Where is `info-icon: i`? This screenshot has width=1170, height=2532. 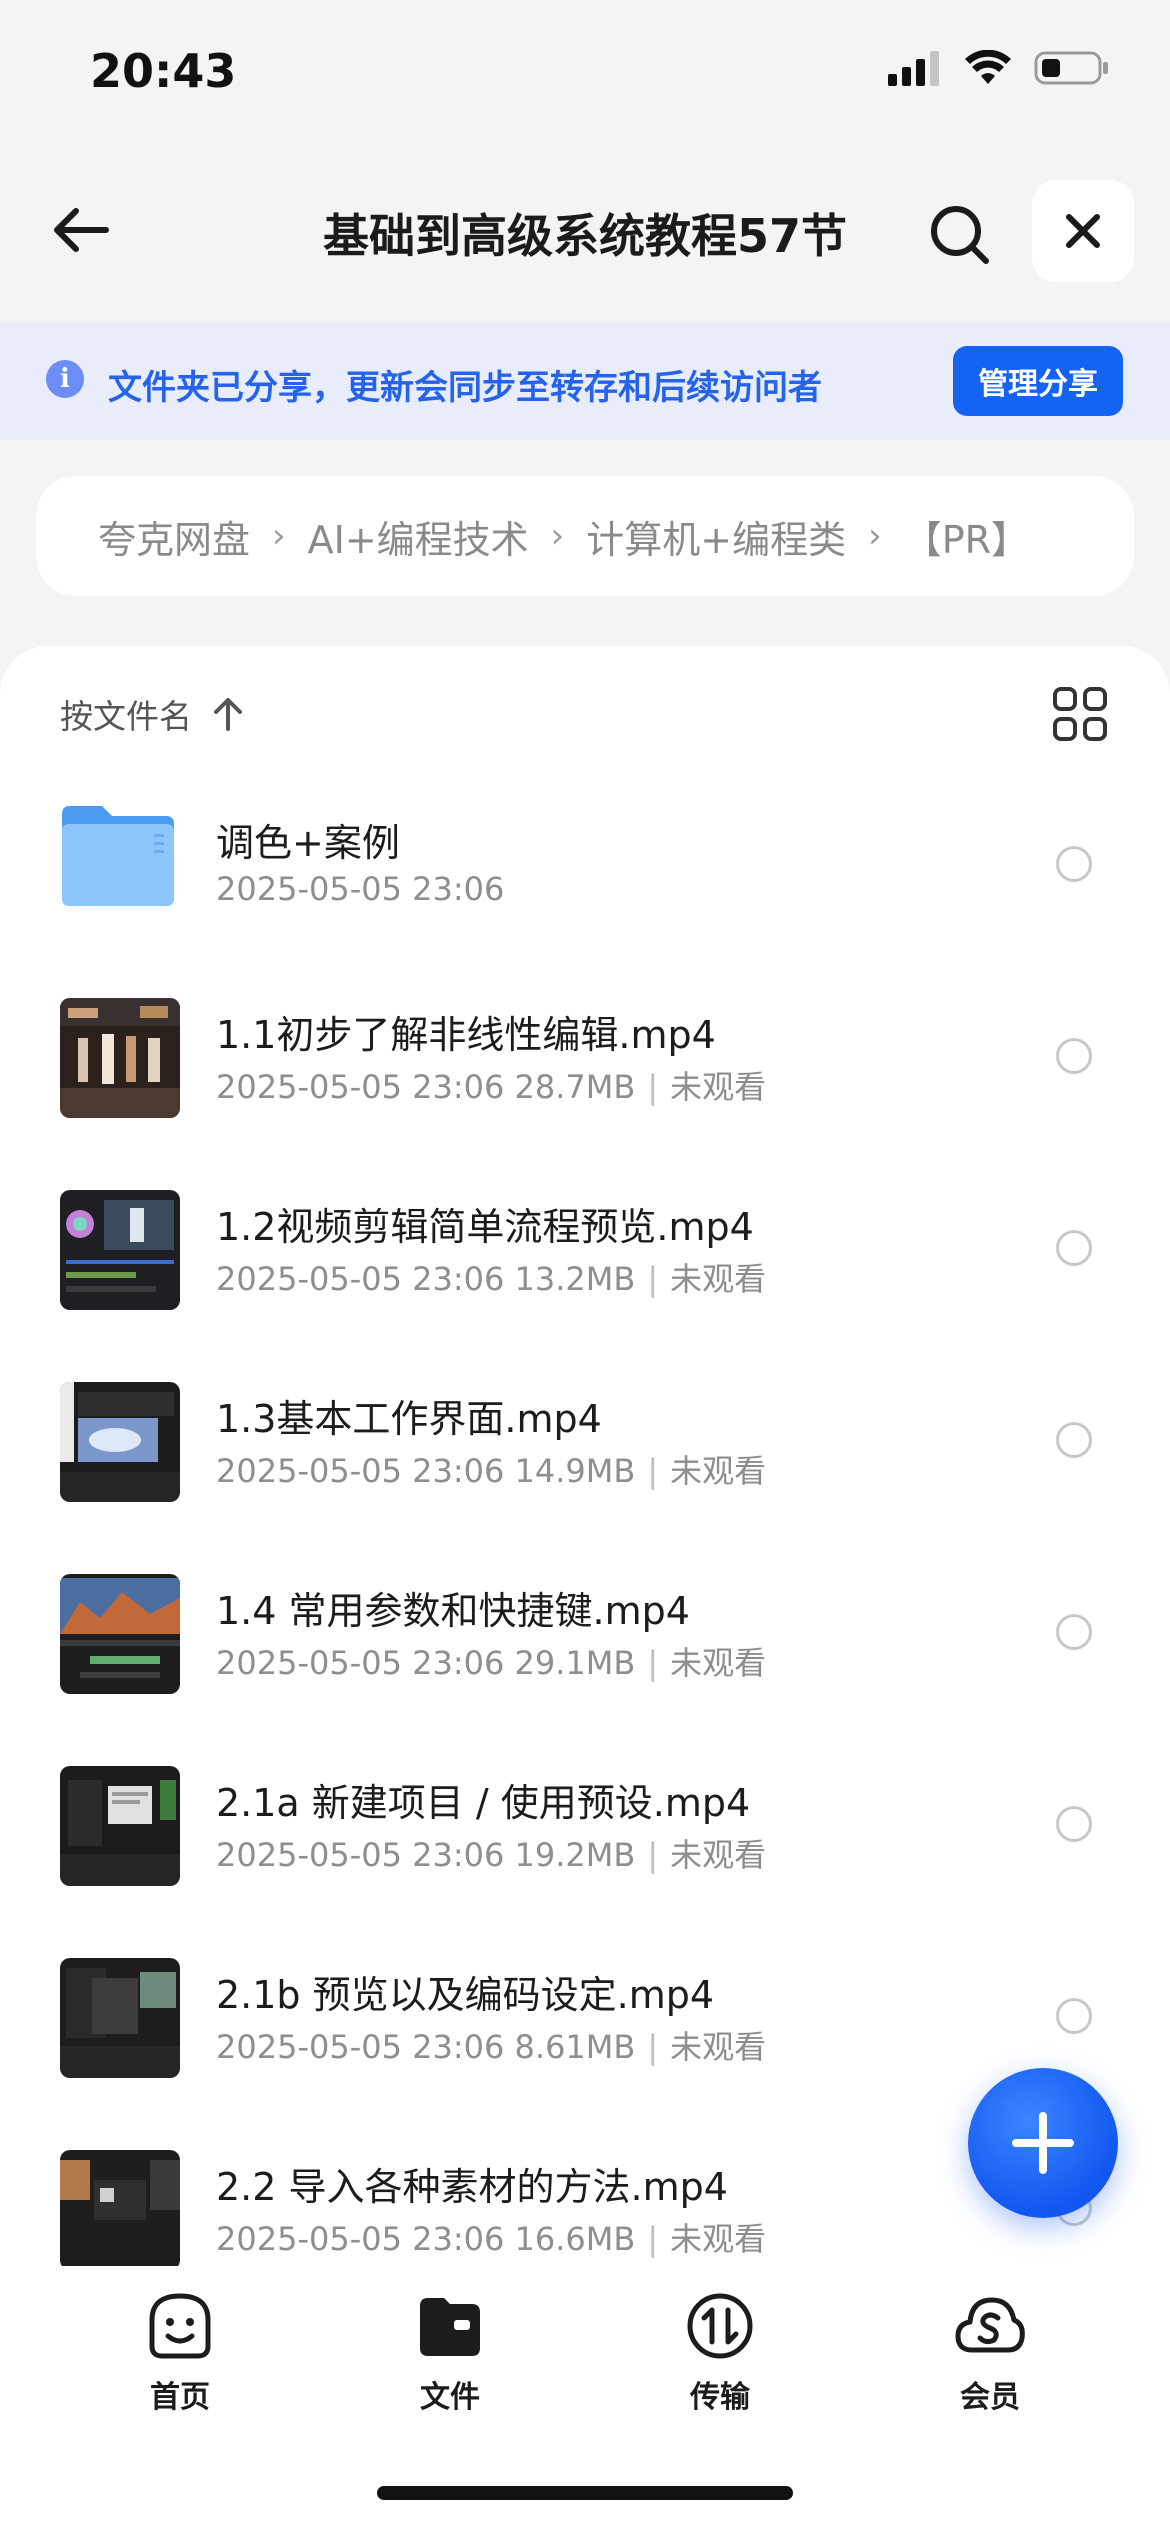
info-icon: i is located at coordinates (65, 379).